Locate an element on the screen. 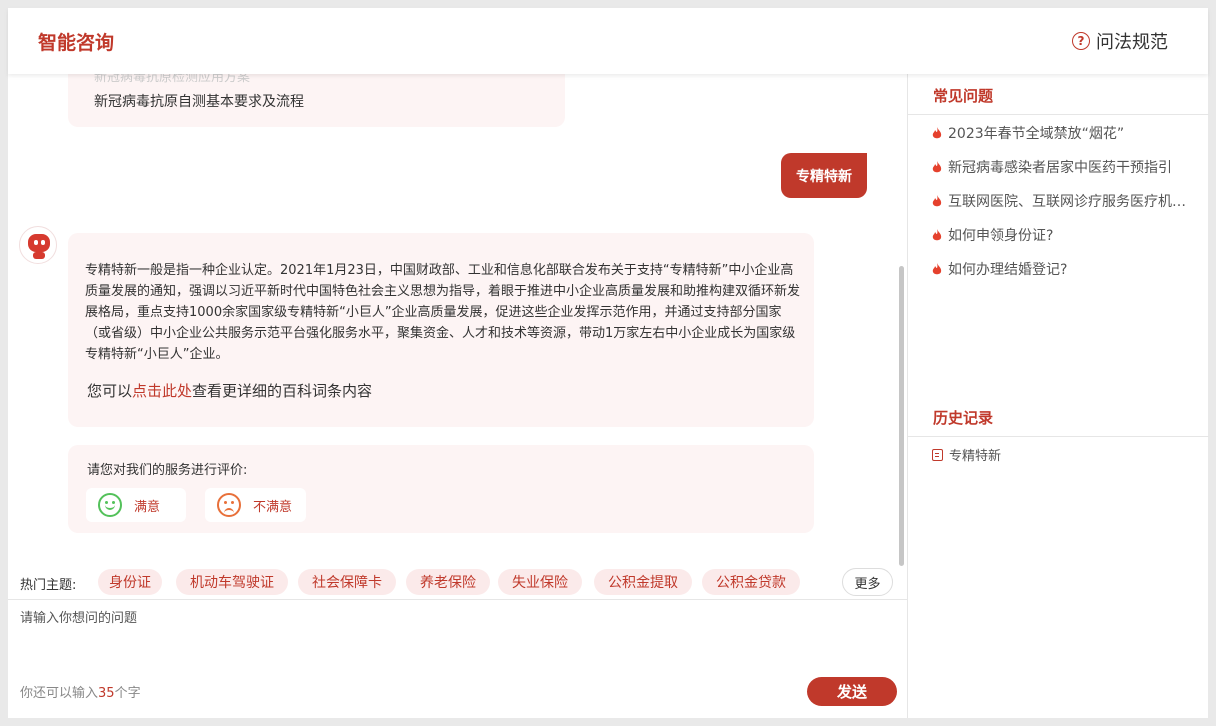 The height and width of the screenshot is (726, 1216). send-button: 发送 is located at coordinates (852, 691).